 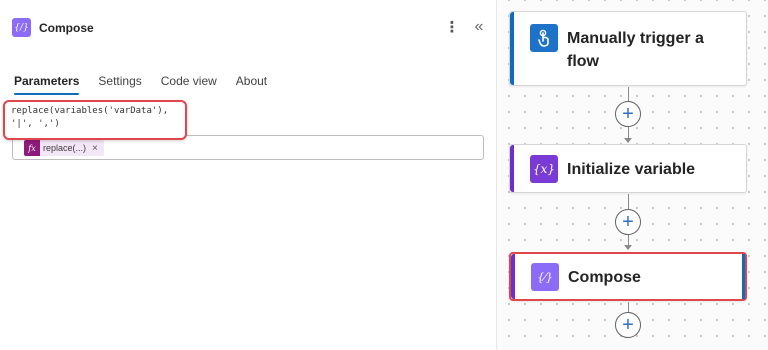 What do you see at coordinates (95, 148) in the screenshot?
I see `close-icon: ×` at bounding box center [95, 148].